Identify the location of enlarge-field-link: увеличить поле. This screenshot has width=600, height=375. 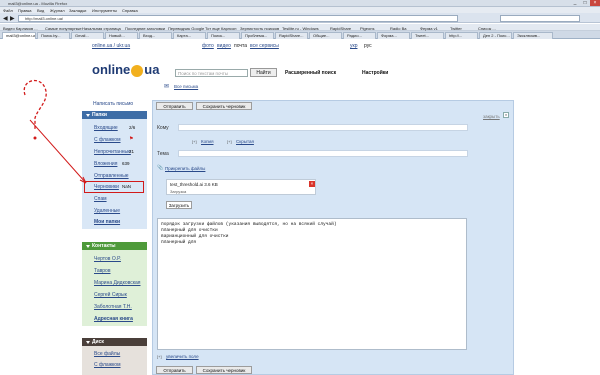
(182, 356).